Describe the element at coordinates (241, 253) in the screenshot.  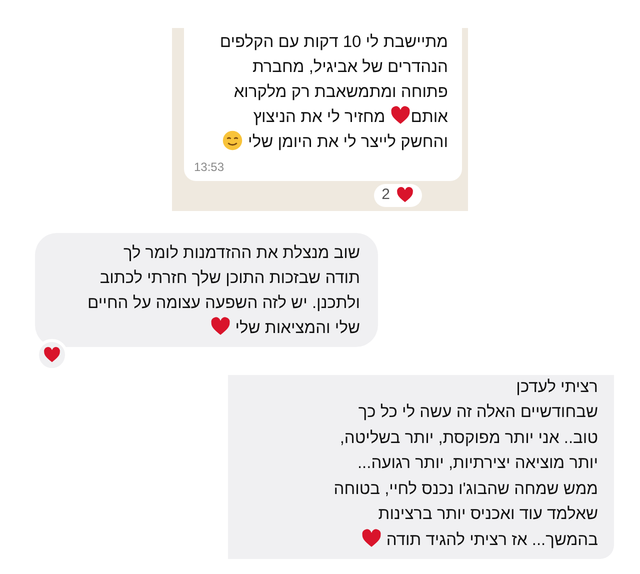
I see `message-text: שוב מנצלת את ההזדמנות לומר לך` at that location.